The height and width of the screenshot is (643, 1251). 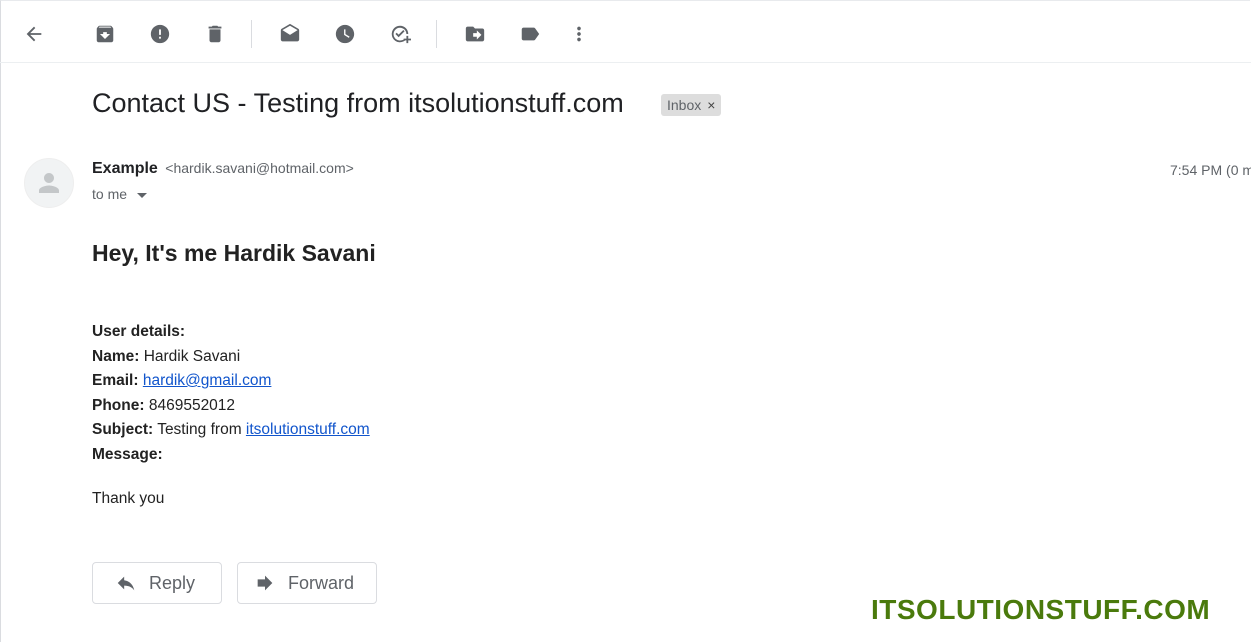 I want to click on name-row: Name: Hardik Savani, so click(x=231, y=357).